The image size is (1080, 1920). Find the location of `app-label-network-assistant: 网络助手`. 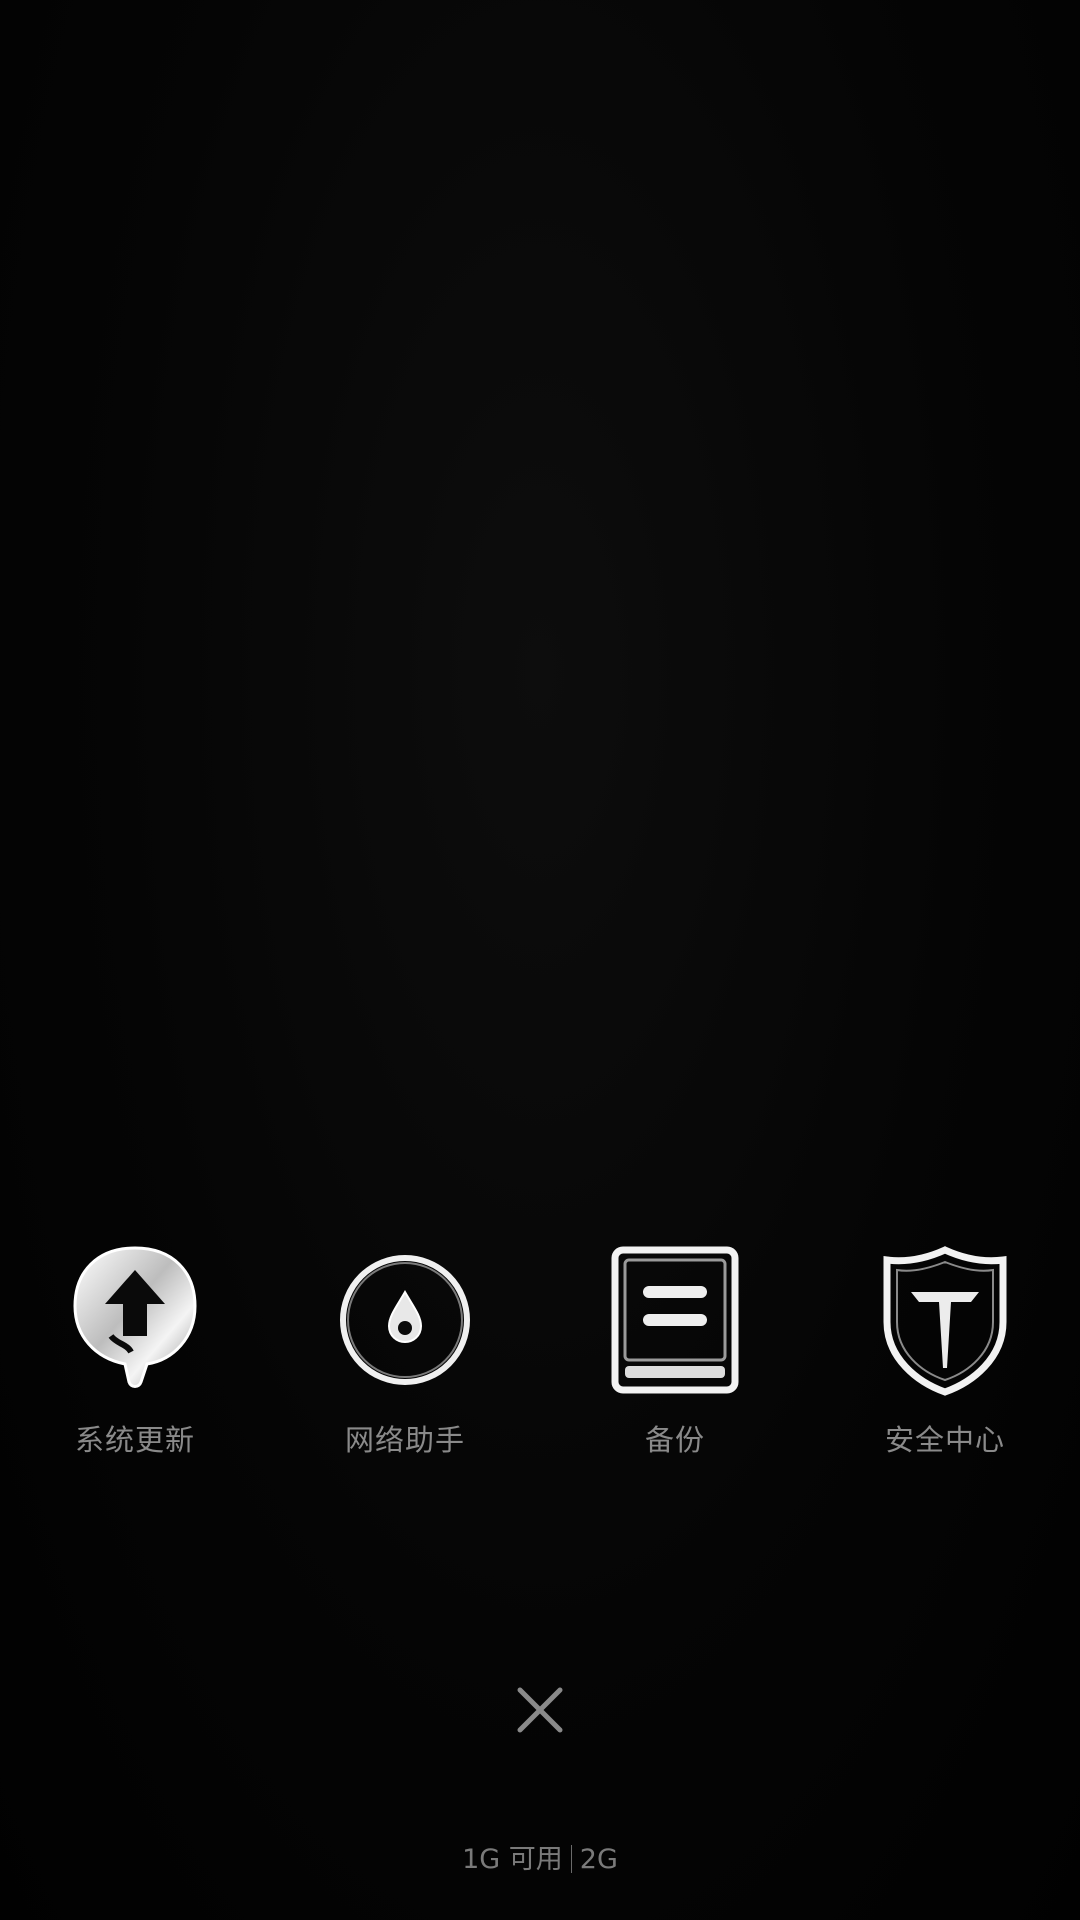

app-label-network-assistant: 网络助手 is located at coordinates (404, 1440).